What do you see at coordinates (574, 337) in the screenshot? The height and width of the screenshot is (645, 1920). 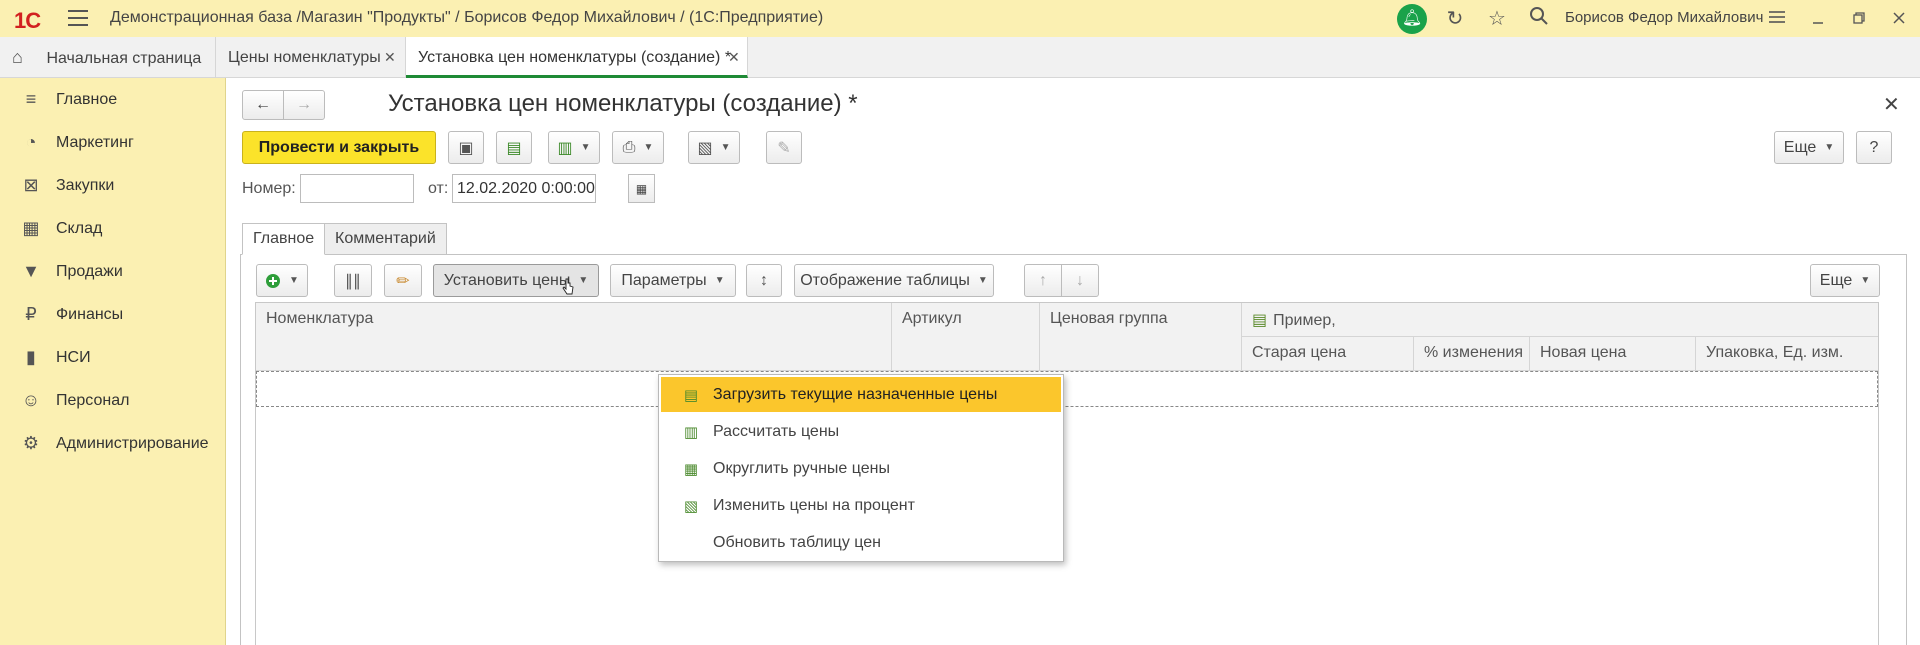 I see `column-header-nomenclature: Номенклатура` at bounding box center [574, 337].